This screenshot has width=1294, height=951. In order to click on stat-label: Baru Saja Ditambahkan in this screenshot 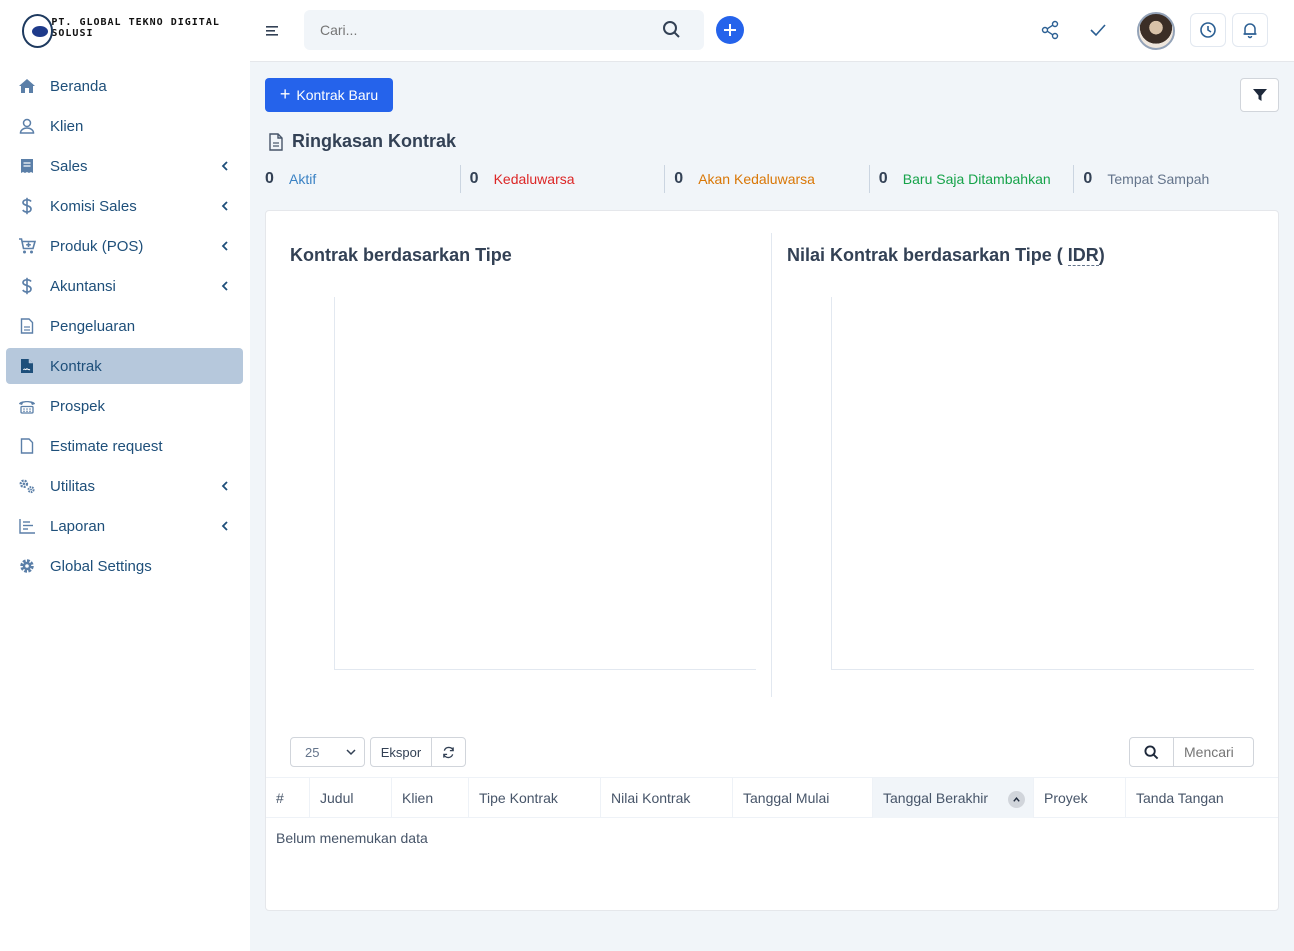, I will do `click(977, 179)`.